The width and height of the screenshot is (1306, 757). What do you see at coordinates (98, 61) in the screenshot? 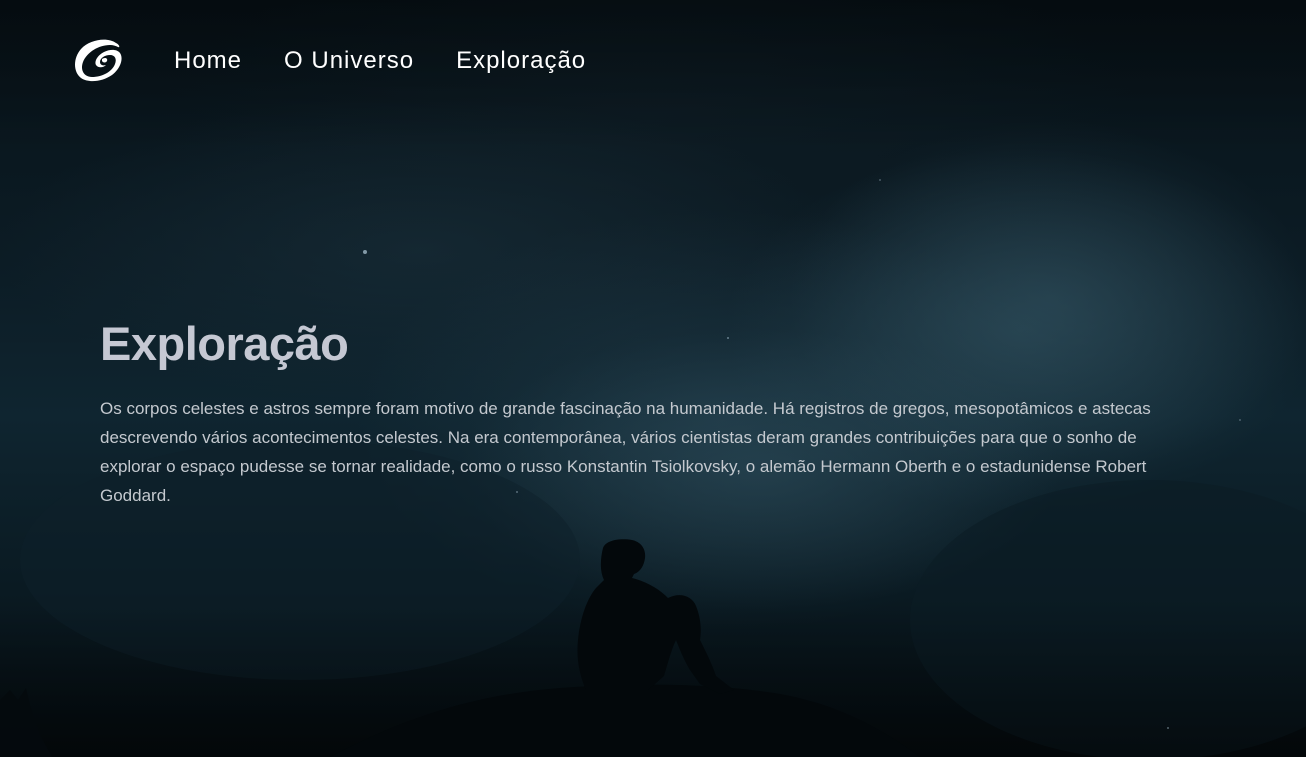
I see `swirl-galaxy-logo-icon` at bounding box center [98, 61].